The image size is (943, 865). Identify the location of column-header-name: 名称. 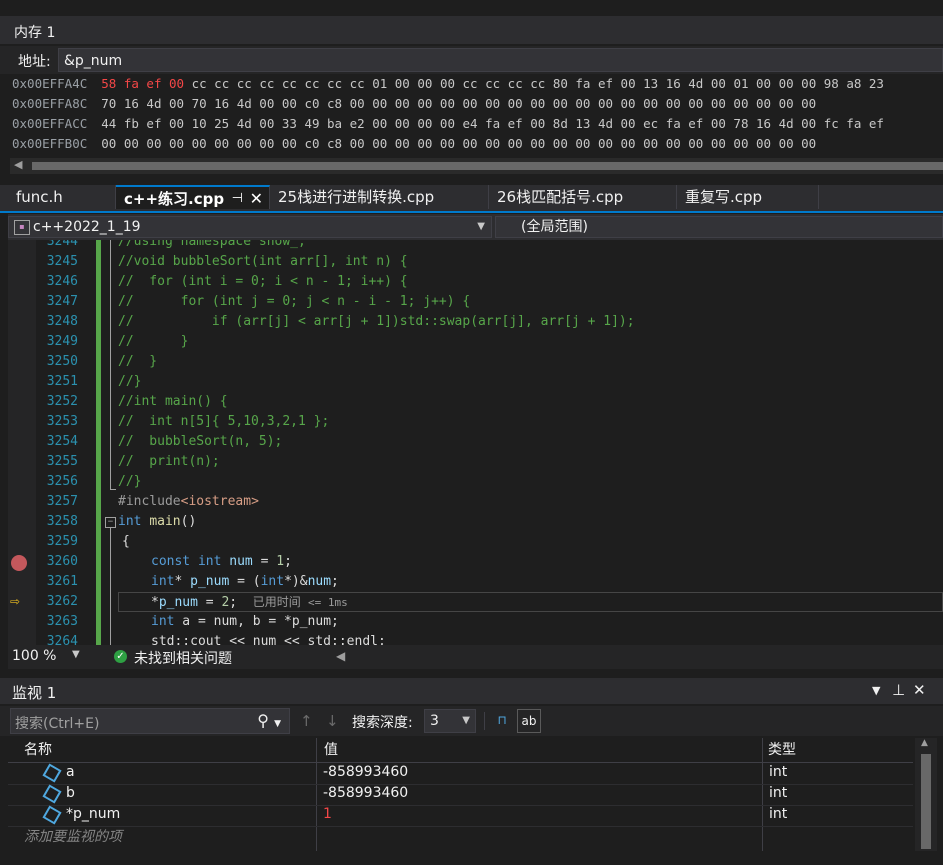
(36, 750).